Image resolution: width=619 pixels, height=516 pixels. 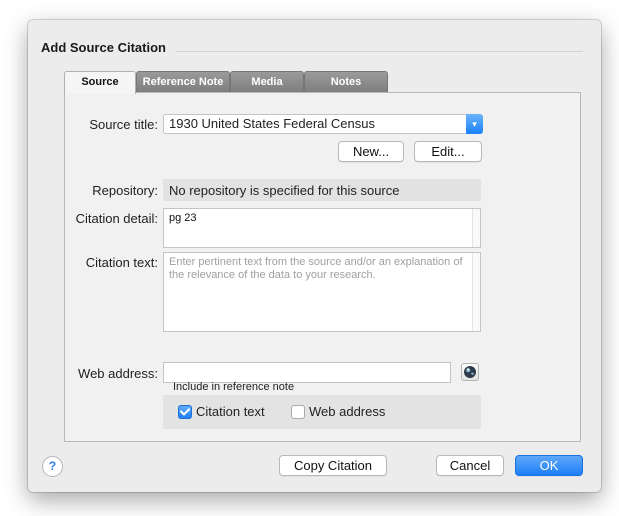 I want to click on chevron-down-icon: ▾, so click(x=474, y=124).